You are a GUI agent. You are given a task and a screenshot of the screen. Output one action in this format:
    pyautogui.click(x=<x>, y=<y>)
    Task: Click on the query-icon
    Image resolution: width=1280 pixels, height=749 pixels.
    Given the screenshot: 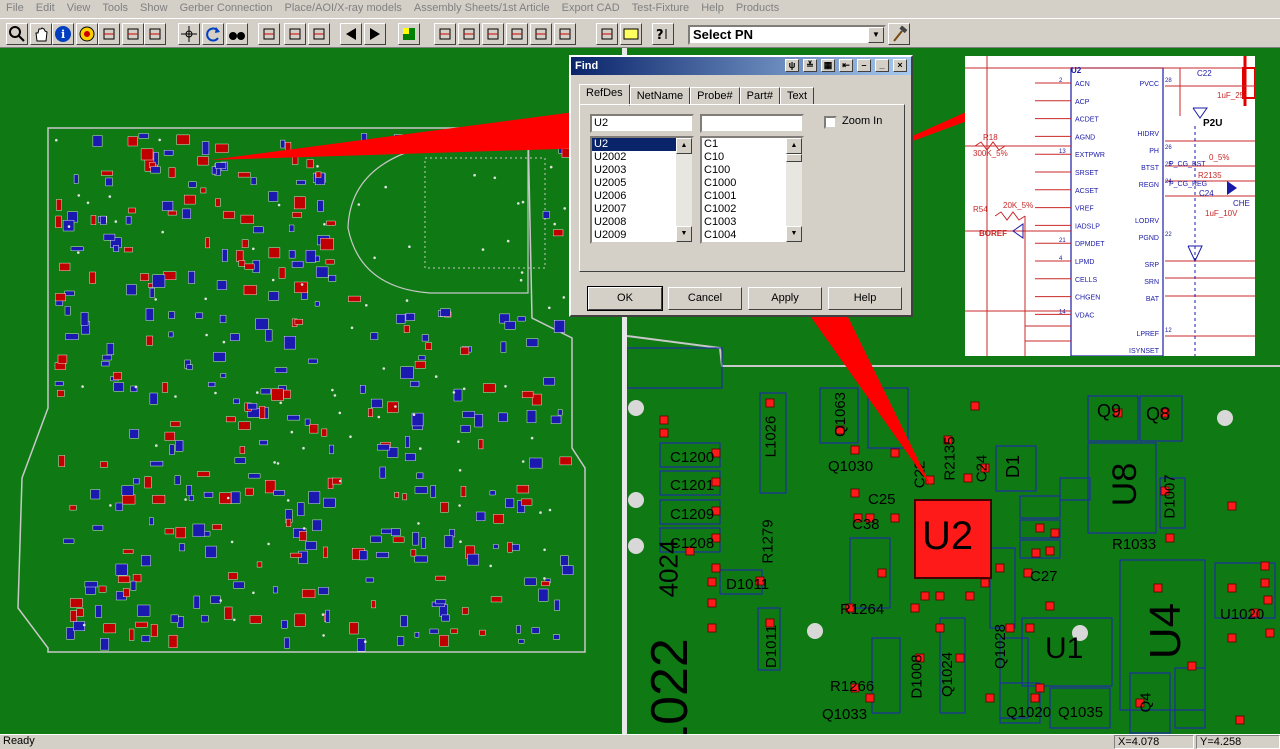 What is the action you would take?
    pyautogui.click(x=155, y=34)
    